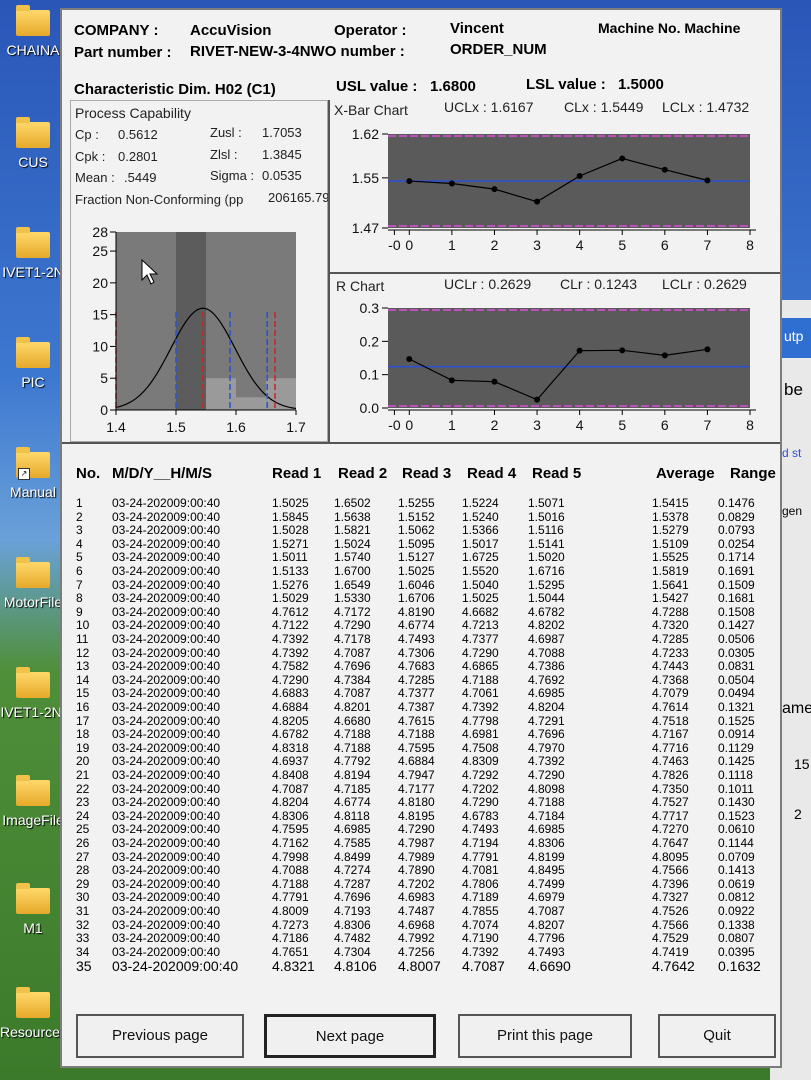  What do you see at coordinates (33, 712) in the screenshot?
I see `desktop-icon-label: IVET1-2NI` at bounding box center [33, 712].